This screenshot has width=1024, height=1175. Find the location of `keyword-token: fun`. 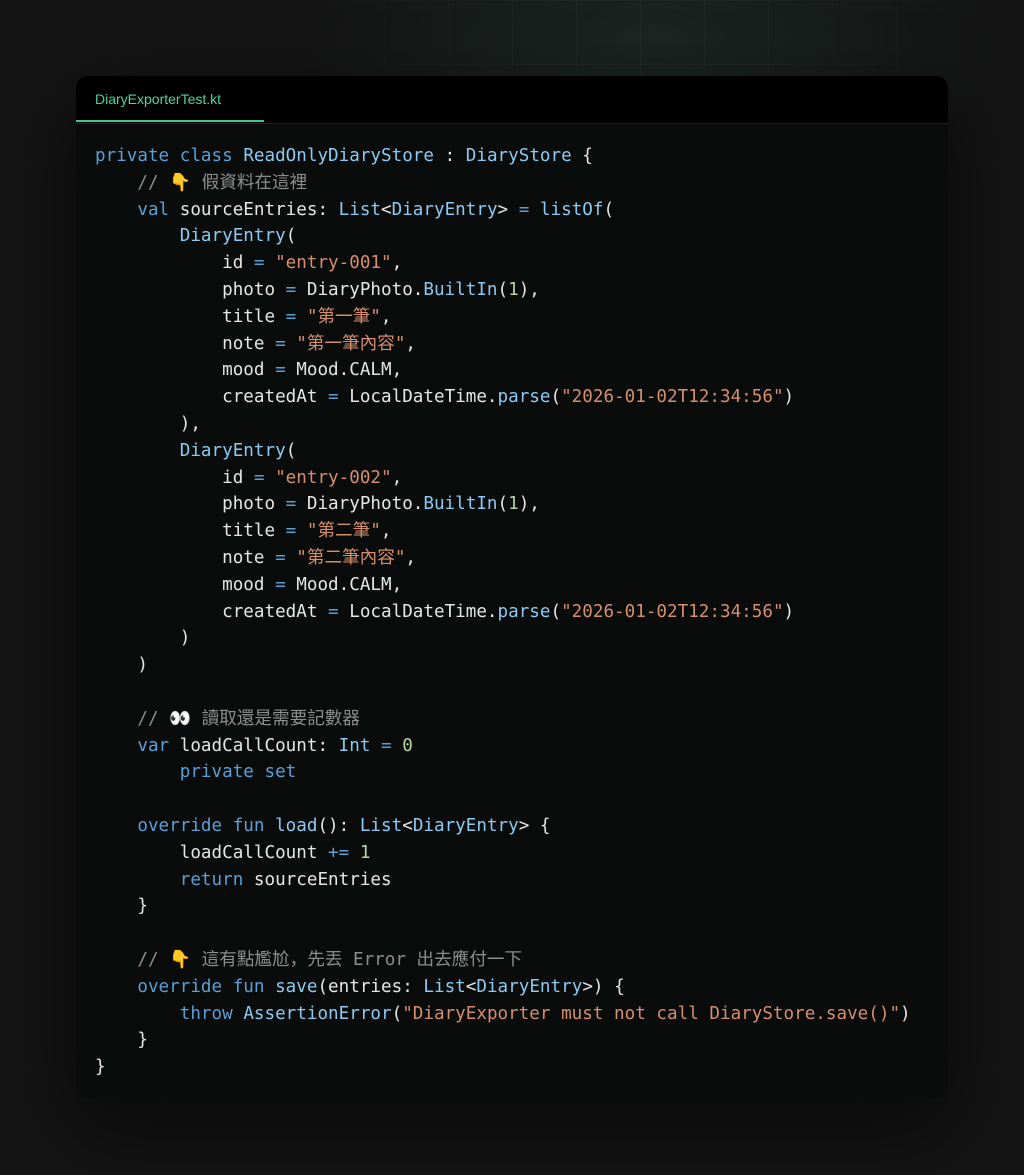

keyword-token: fun is located at coordinates (248, 986).